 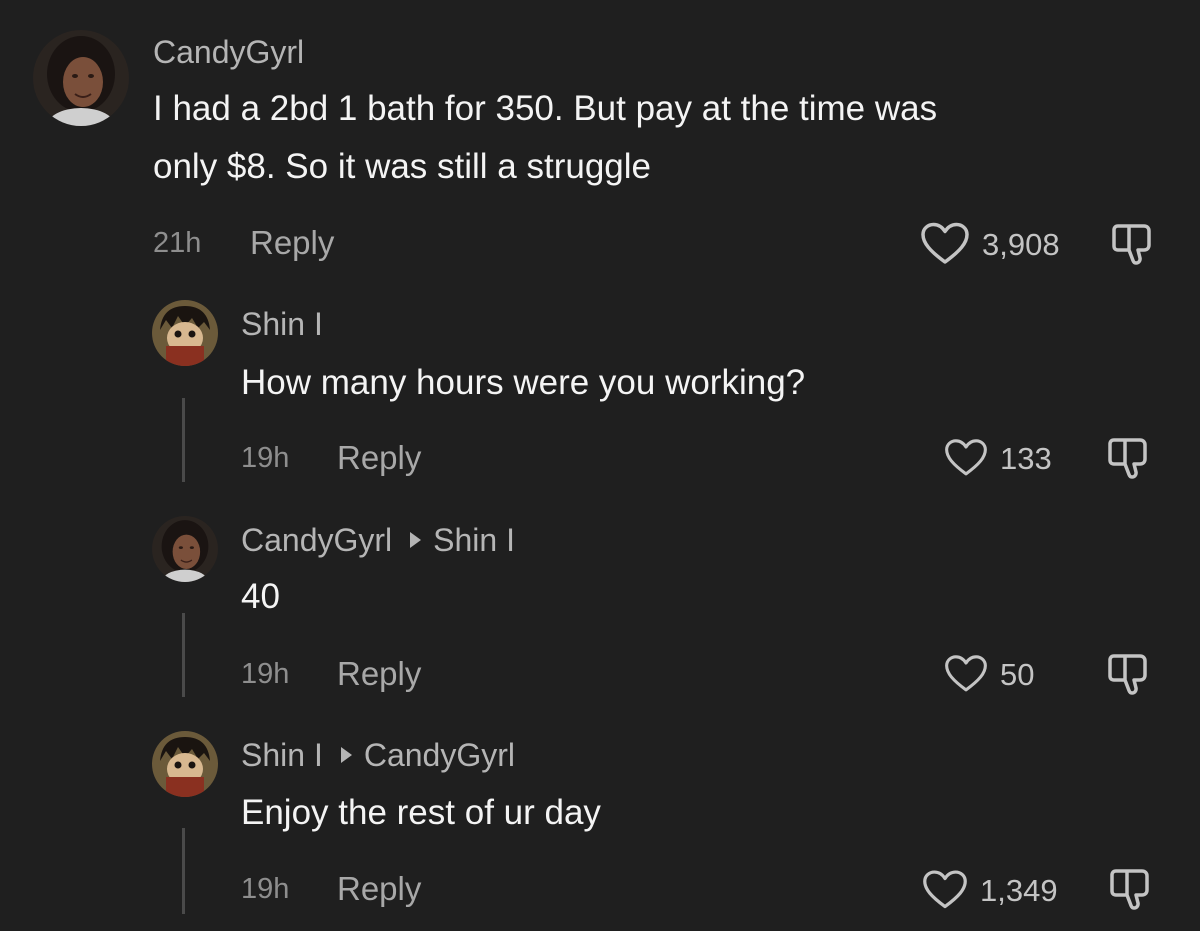 I want to click on username: Shin I CandyGyrl, so click(x=378, y=755).